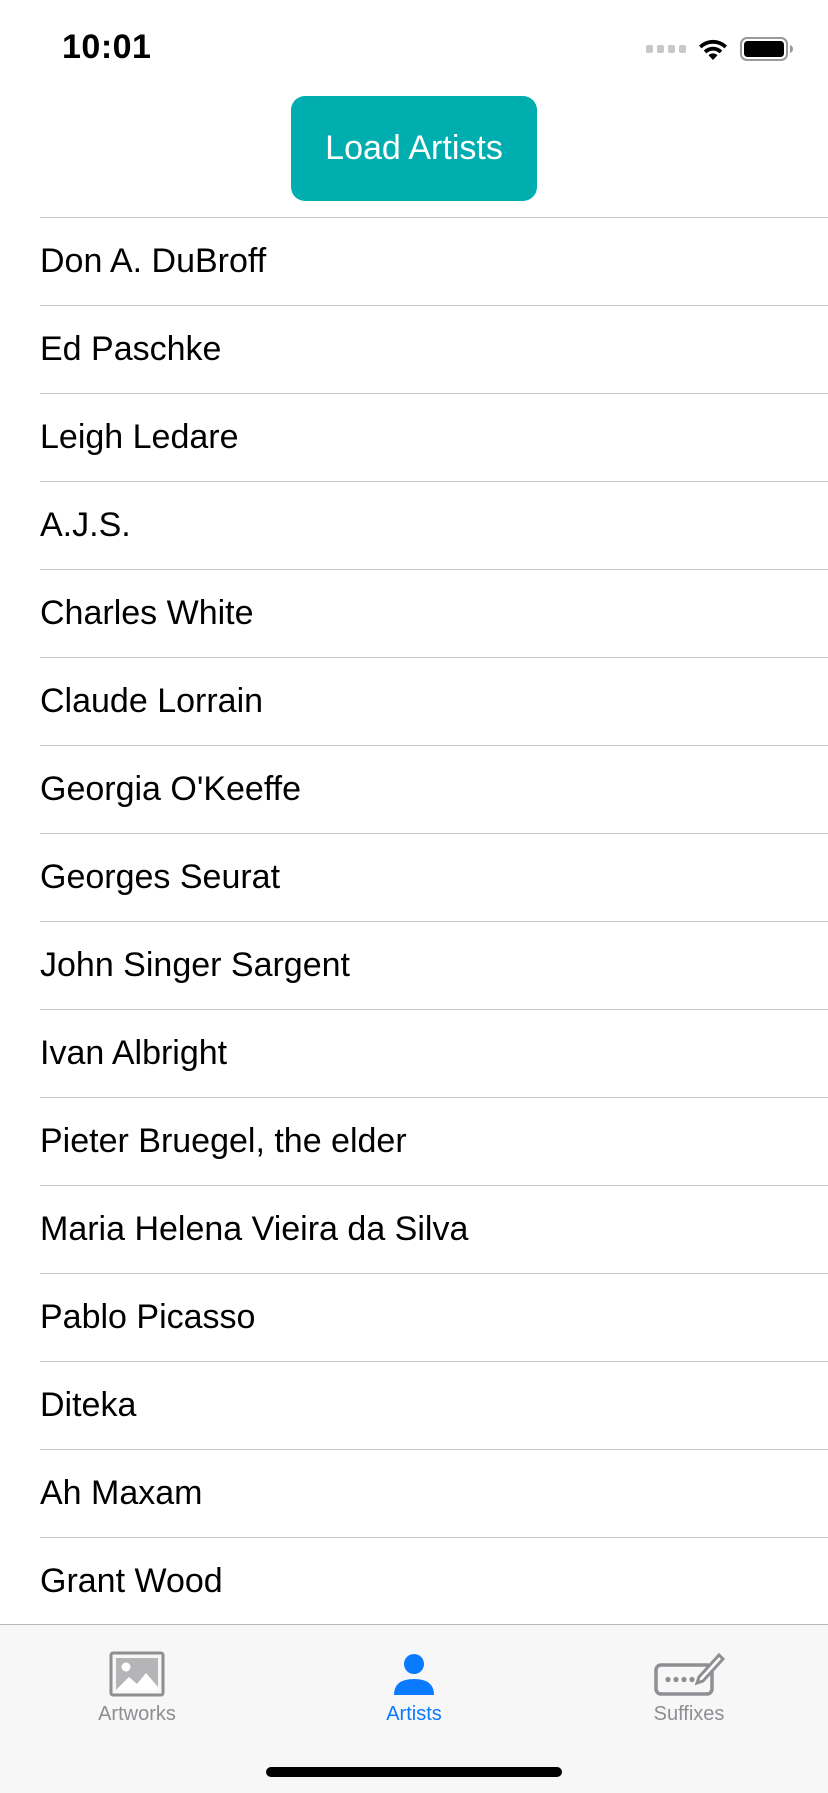  What do you see at coordinates (434, 966) in the screenshot?
I see `list-item: John Singer Sargent` at bounding box center [434, 966].